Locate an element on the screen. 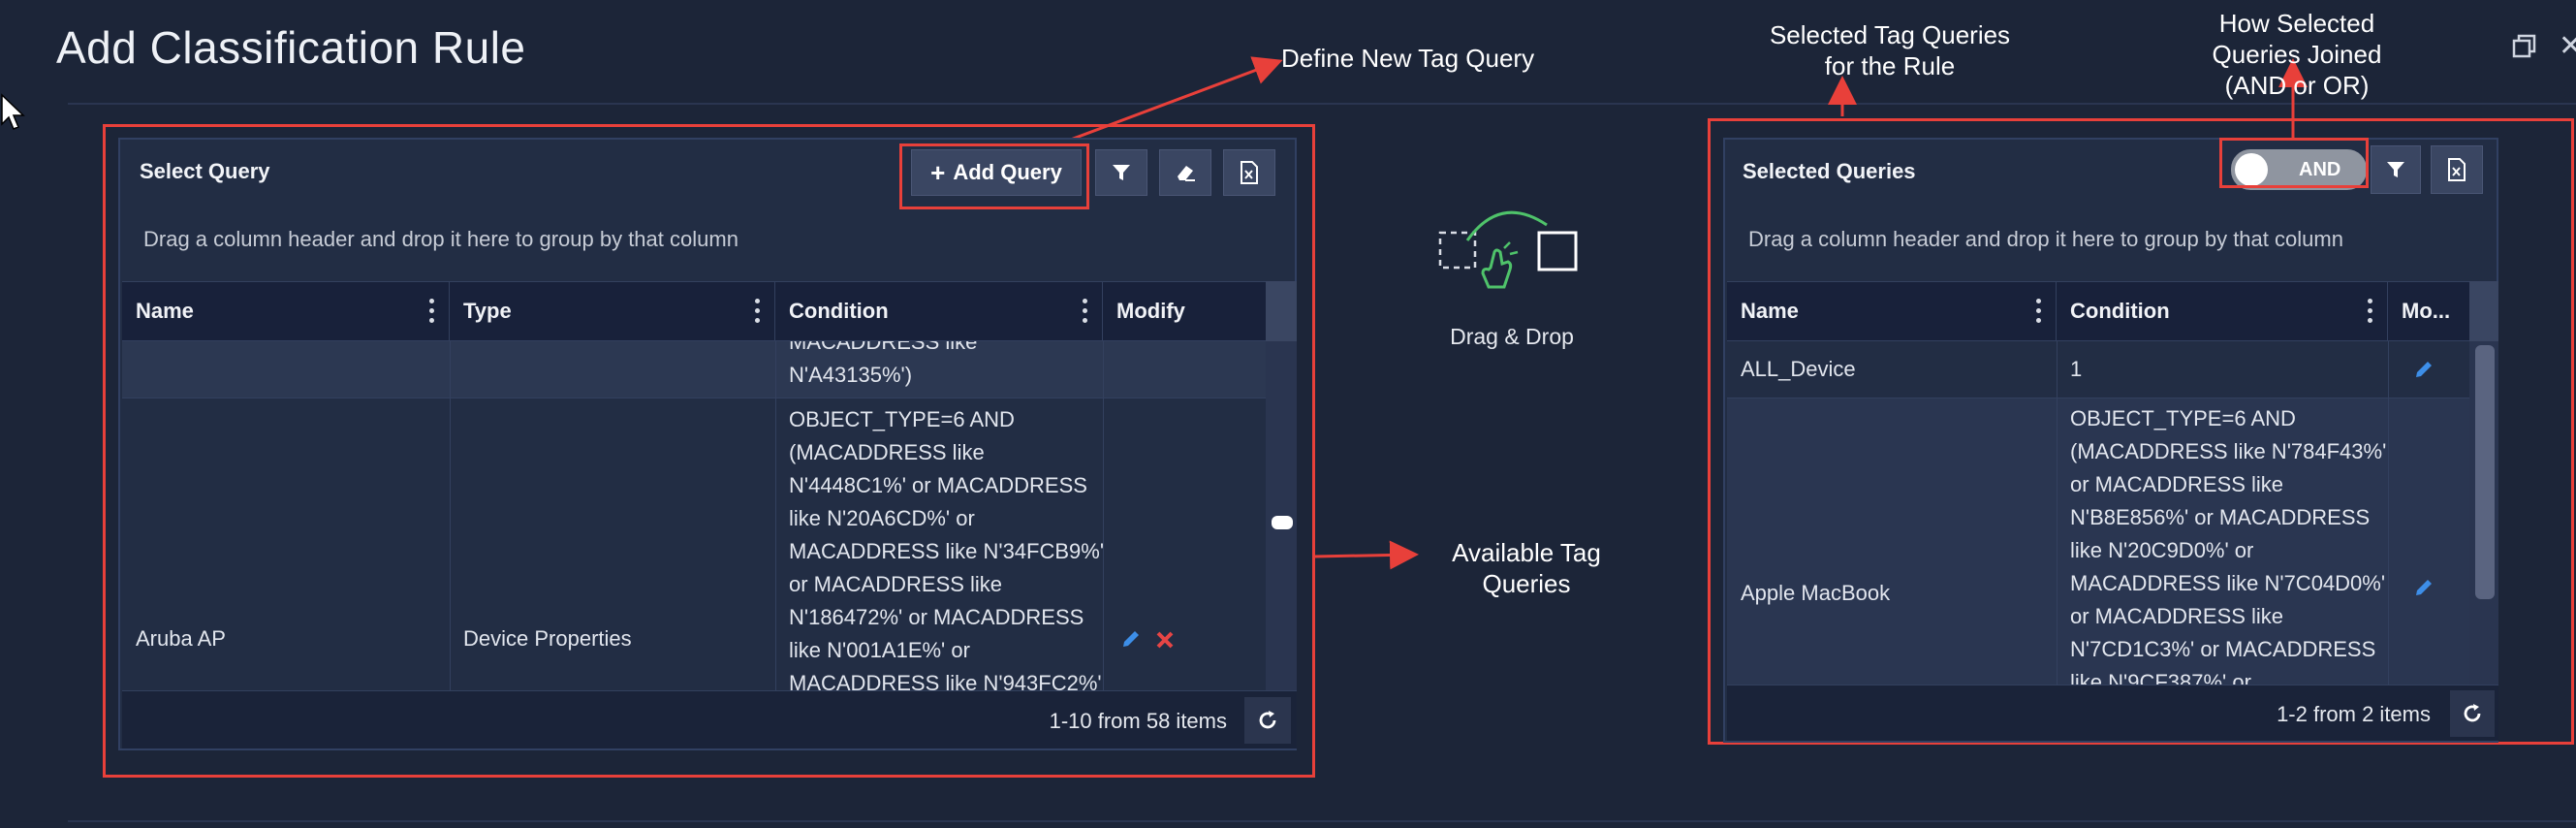 Image resolution: width=2576 pixels, height=828 pixels. annotation-selected-line-2: for the Rule is located at coordinates (1890, 65).